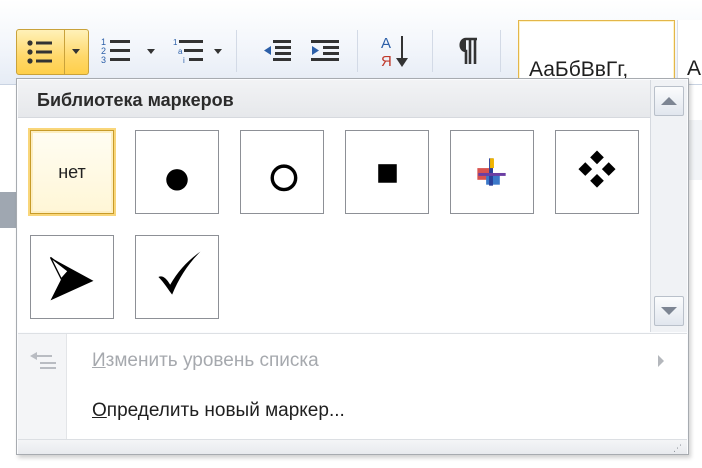 The image size is (702, 468). Describe the element at coordinates (103, 60) in the screenshot. I see `svg-text: 3` at that location.